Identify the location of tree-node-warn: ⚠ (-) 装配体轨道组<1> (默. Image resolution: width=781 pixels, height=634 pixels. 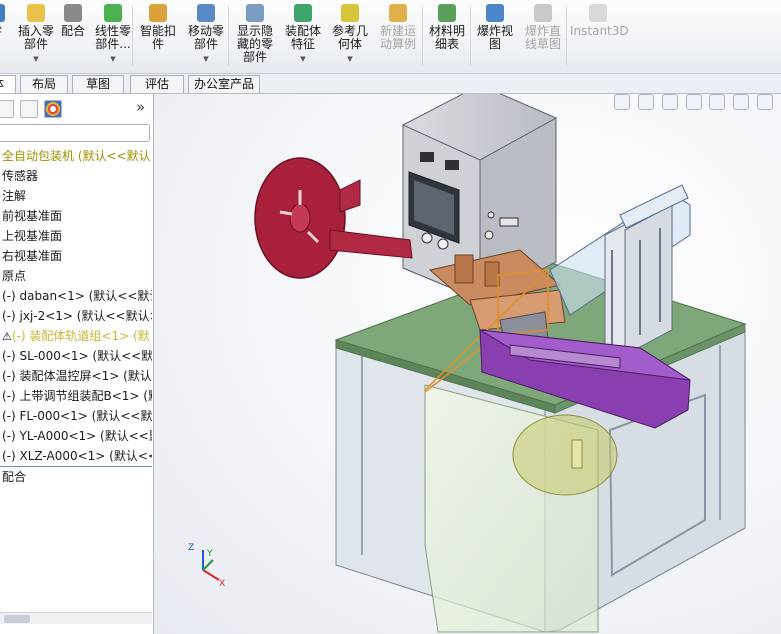
(76, 336).